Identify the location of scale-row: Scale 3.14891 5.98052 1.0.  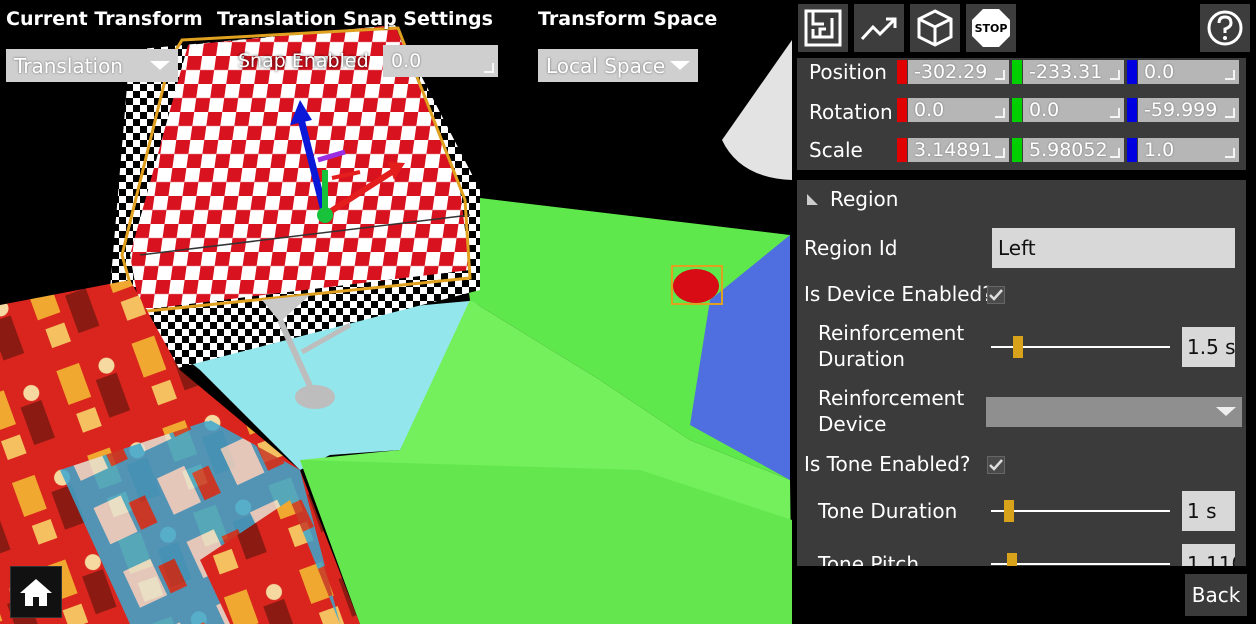
(1029, 156).